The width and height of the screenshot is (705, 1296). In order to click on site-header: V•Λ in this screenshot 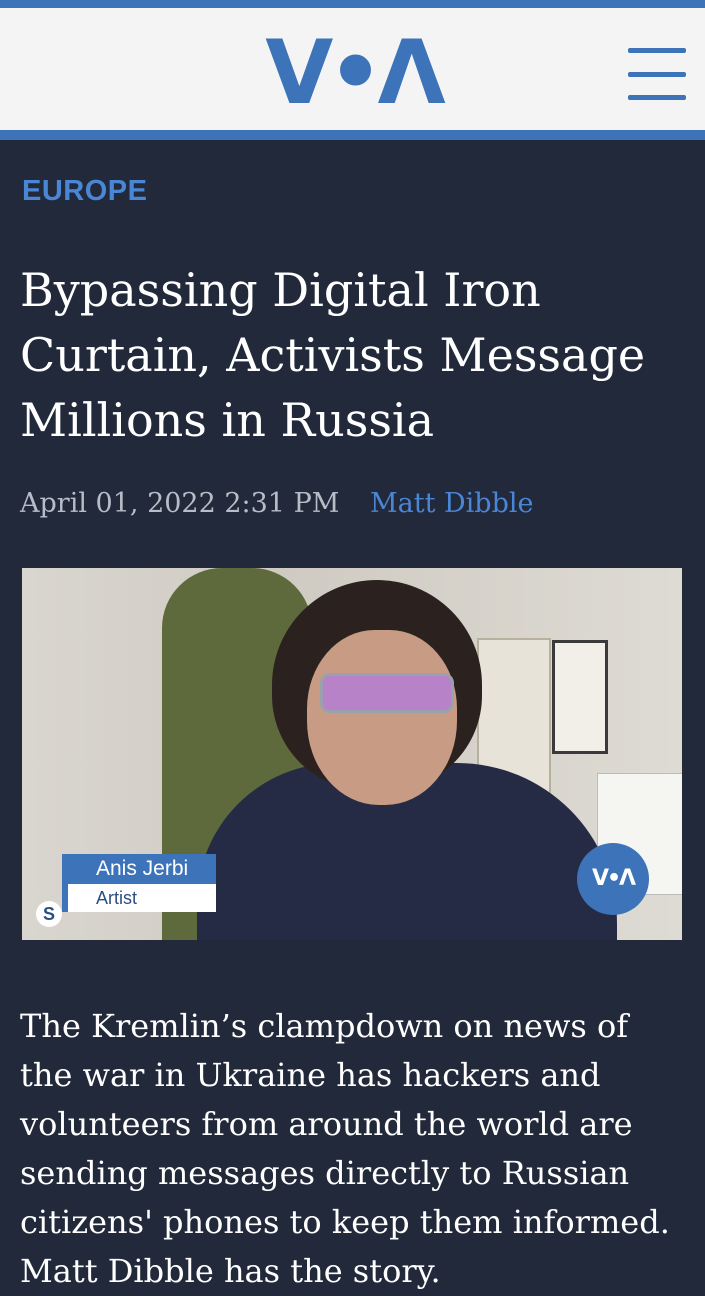, I will do `click(352, 69)`.